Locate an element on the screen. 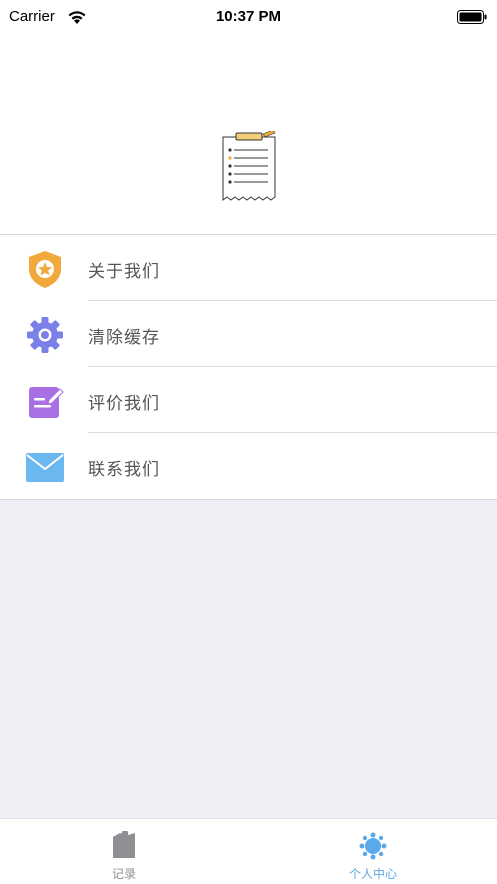 The width and height of the screenshot is (497, 884). tab-label: 个人中心 is located at coordinates (372, 874).